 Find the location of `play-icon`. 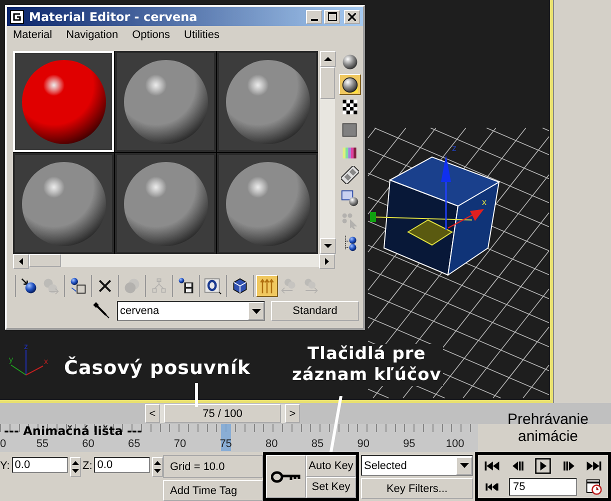

play-icon is located at coordinates (543, 465).